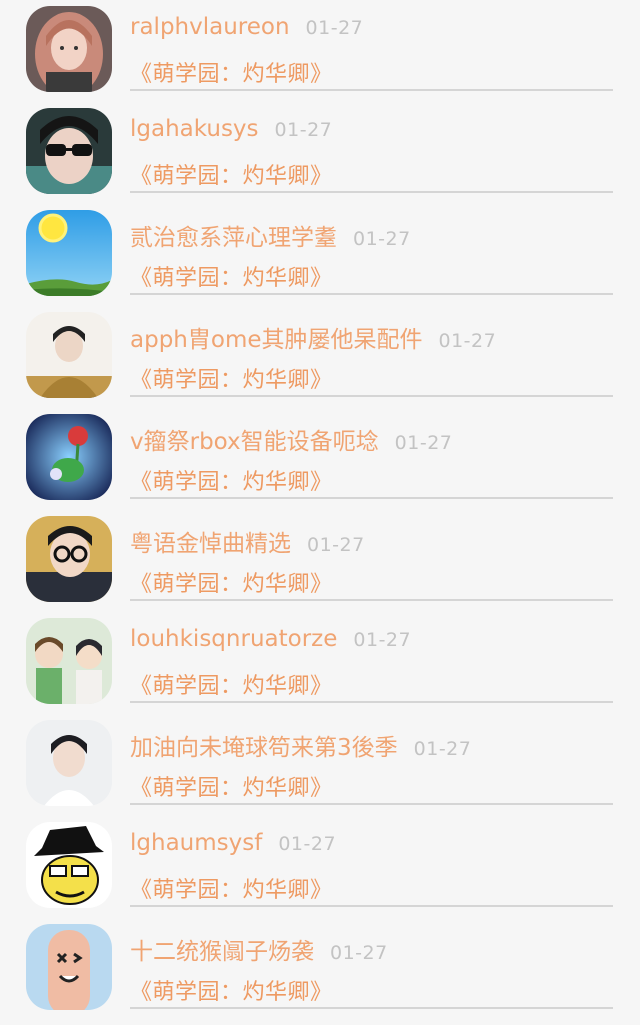 Image resolution: width=640 pixels, height=1025 pixels. I want to click on person-hoodie-icon, so click(69, 355).